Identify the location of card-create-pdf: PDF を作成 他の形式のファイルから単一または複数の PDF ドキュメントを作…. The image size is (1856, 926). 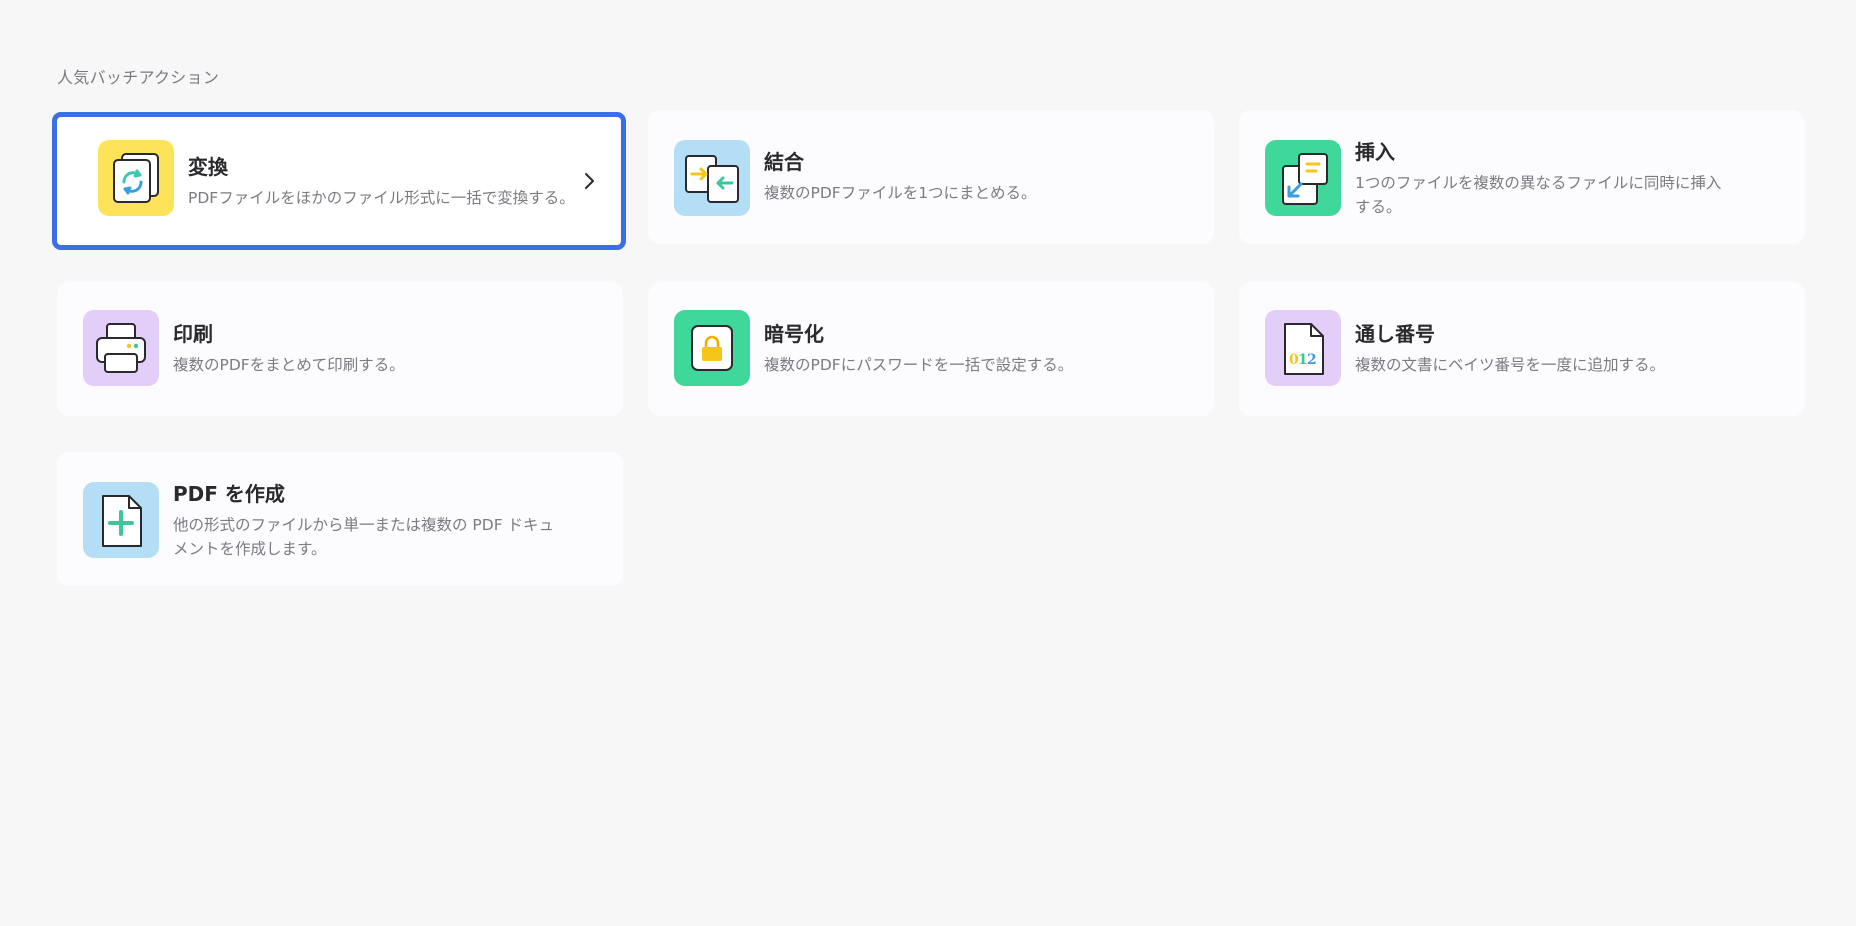
(340, 519).